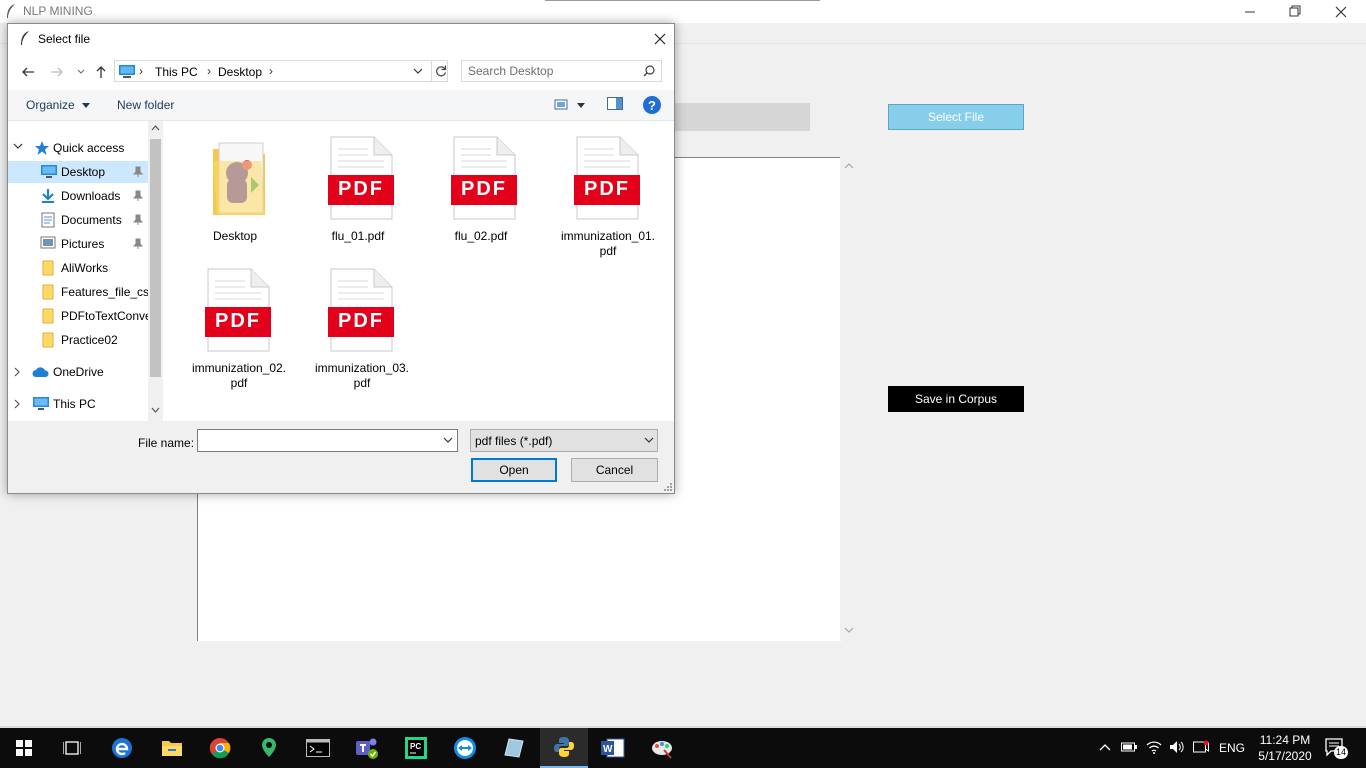  Describe the element at coordinates (1341, 12) in the screenshot. I see `close-app-button` at that location.